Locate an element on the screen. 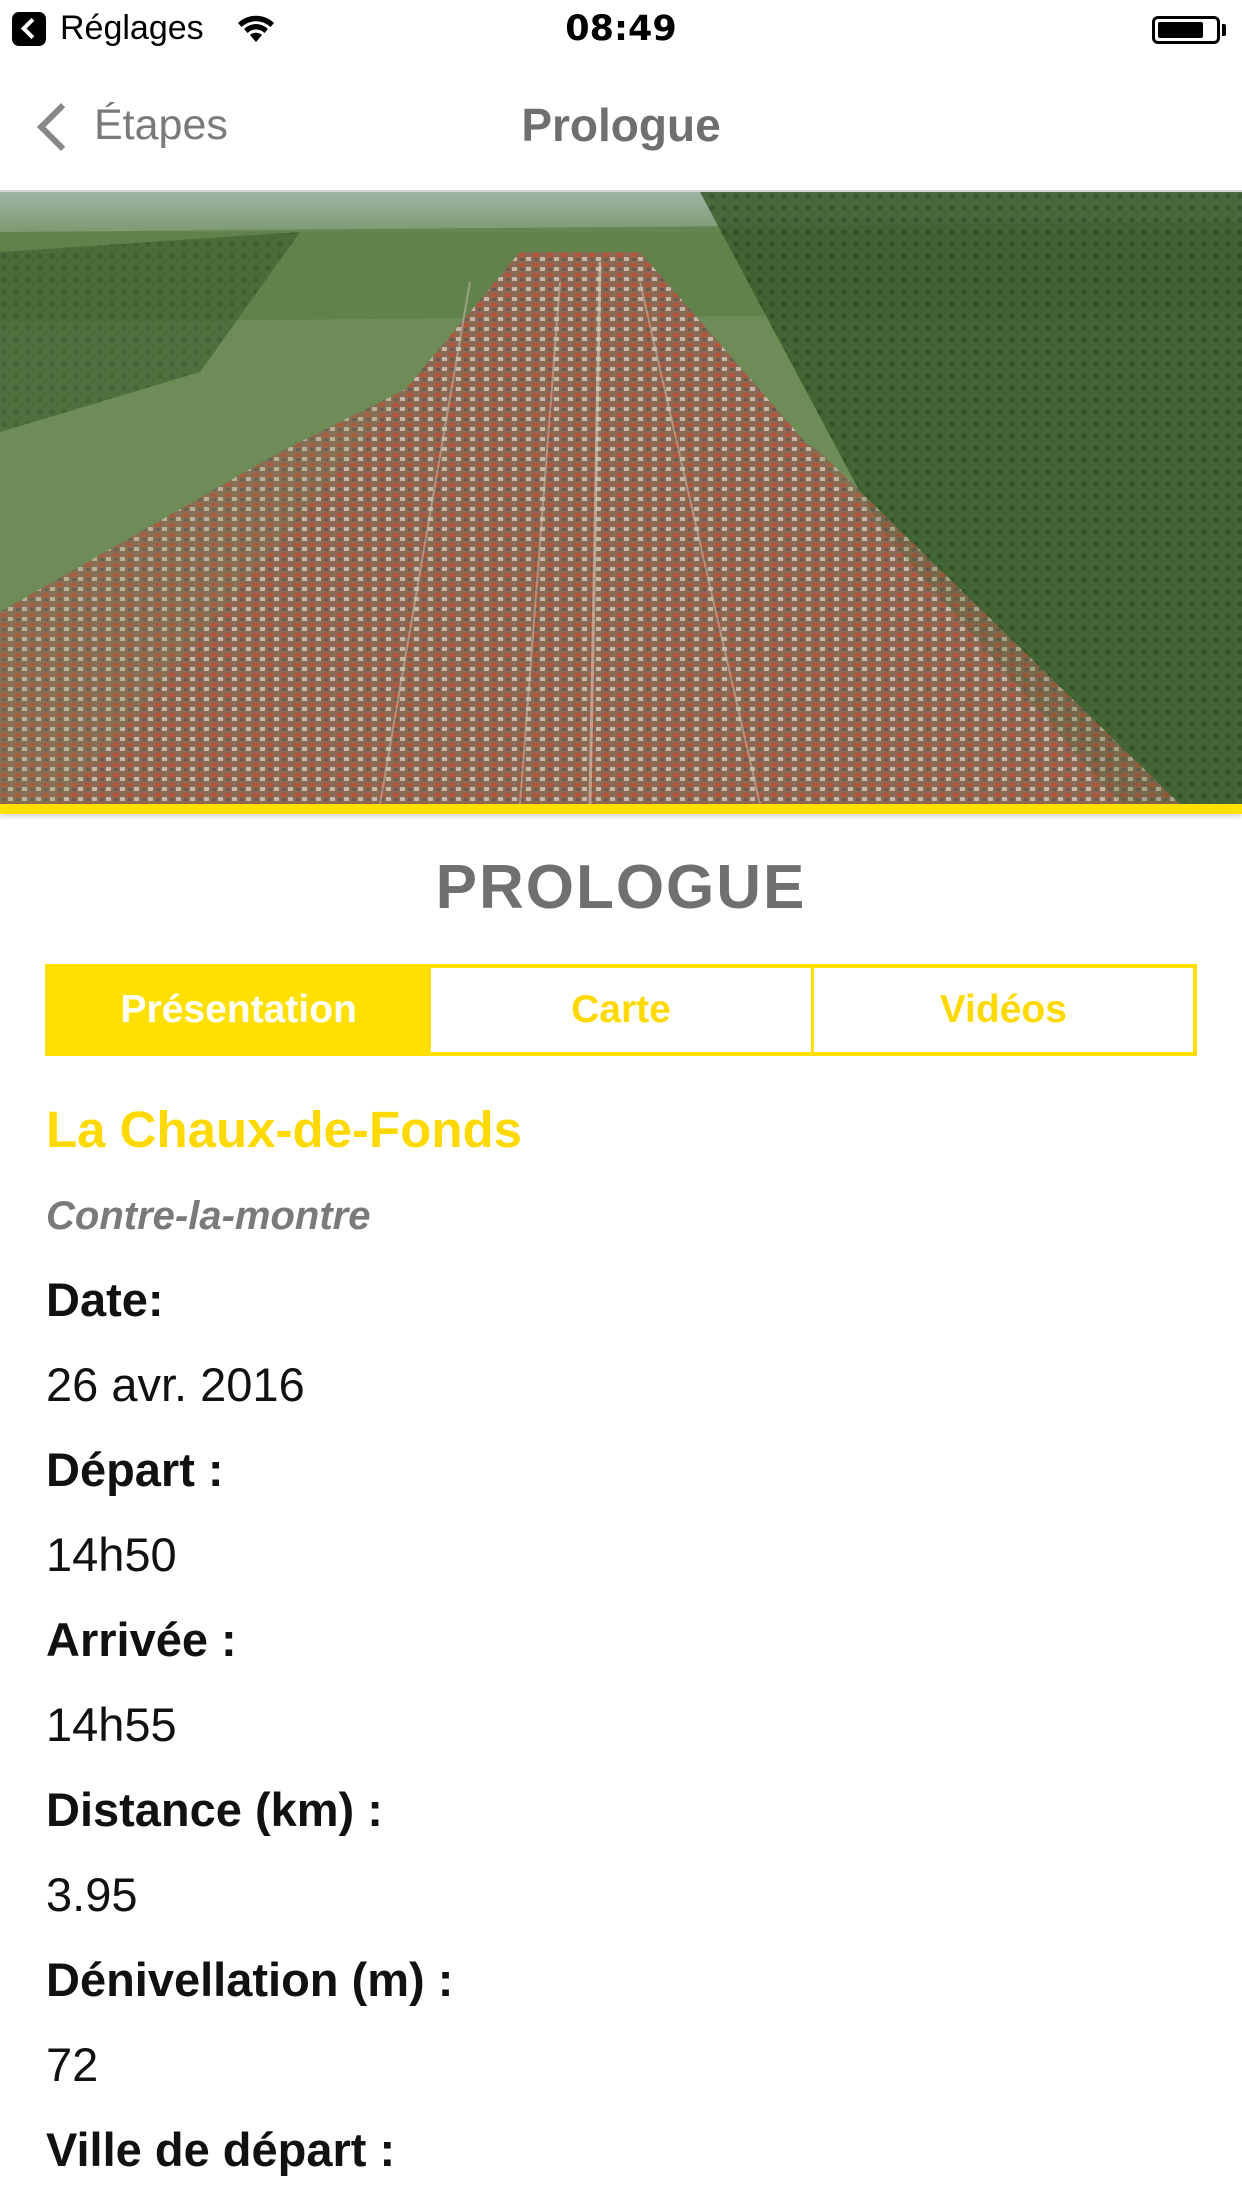  departure-label: Départ : is located at coordinates (135, 1469).